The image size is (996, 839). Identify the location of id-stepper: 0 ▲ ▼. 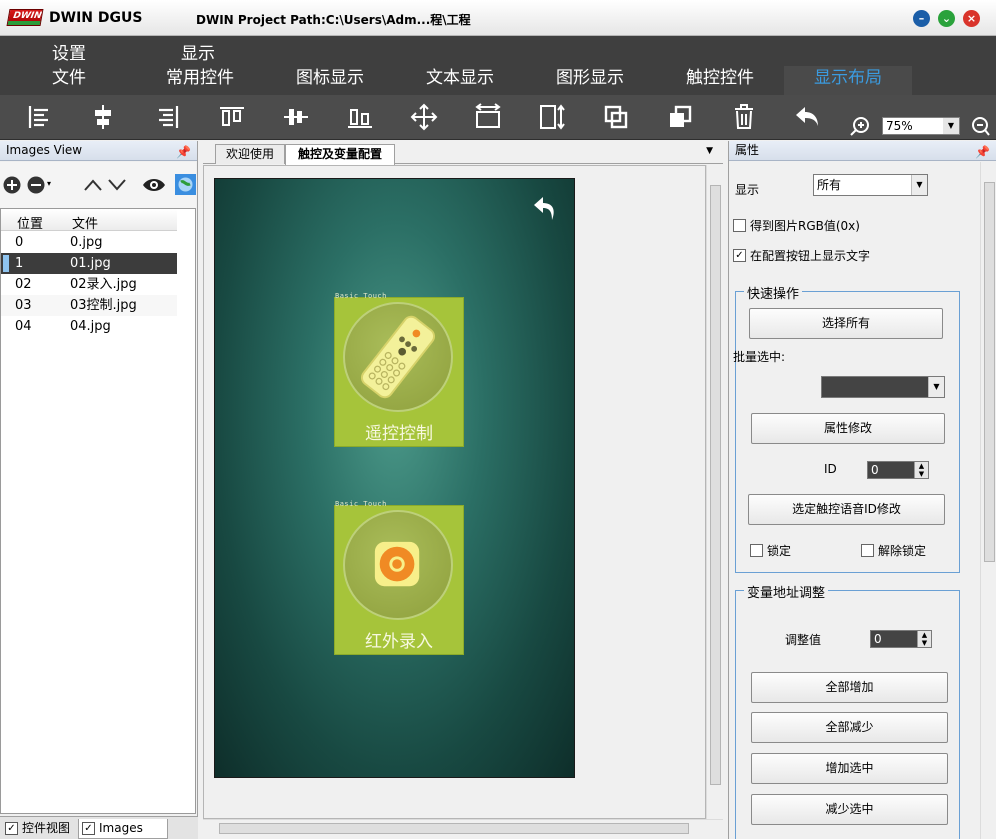
(898, 470).